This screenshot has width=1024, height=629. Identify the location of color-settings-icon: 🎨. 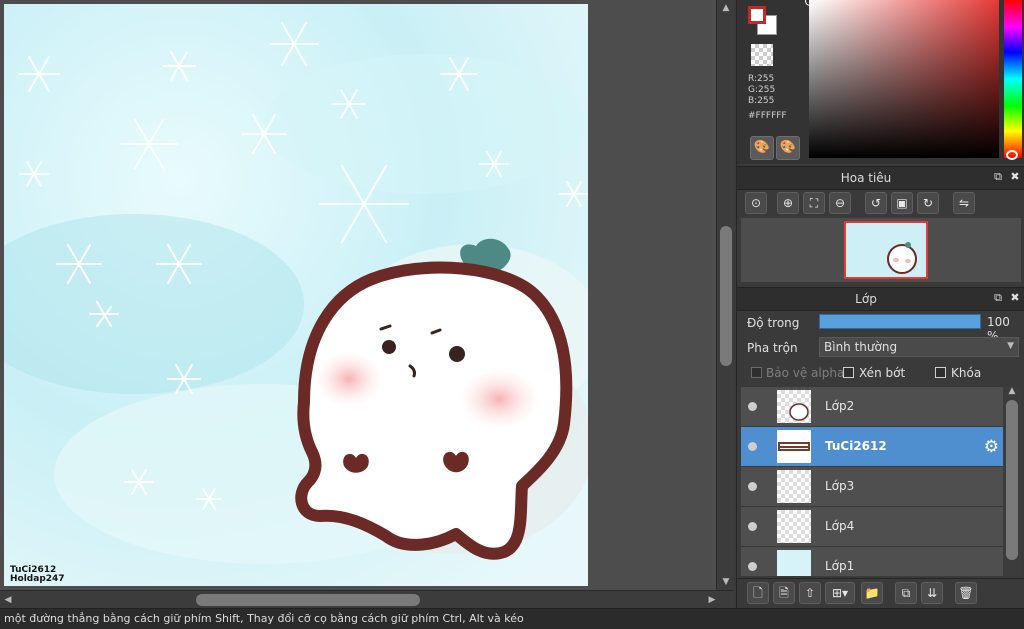
(788, 148).